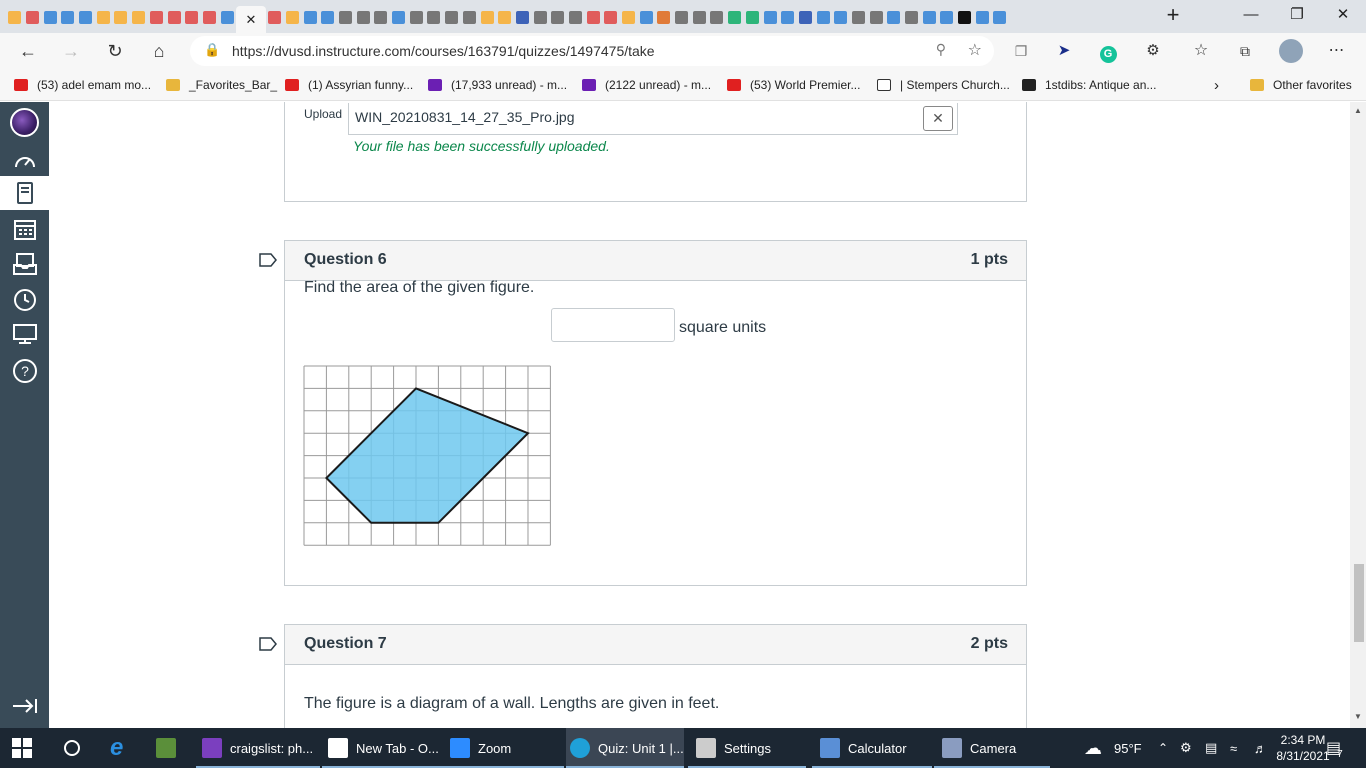 The image size is (1366, 768). What do you see at coordinates (992, 748) in the screenshot?
I see `taskbar-item: Camera` at bounding box center [992, 748].